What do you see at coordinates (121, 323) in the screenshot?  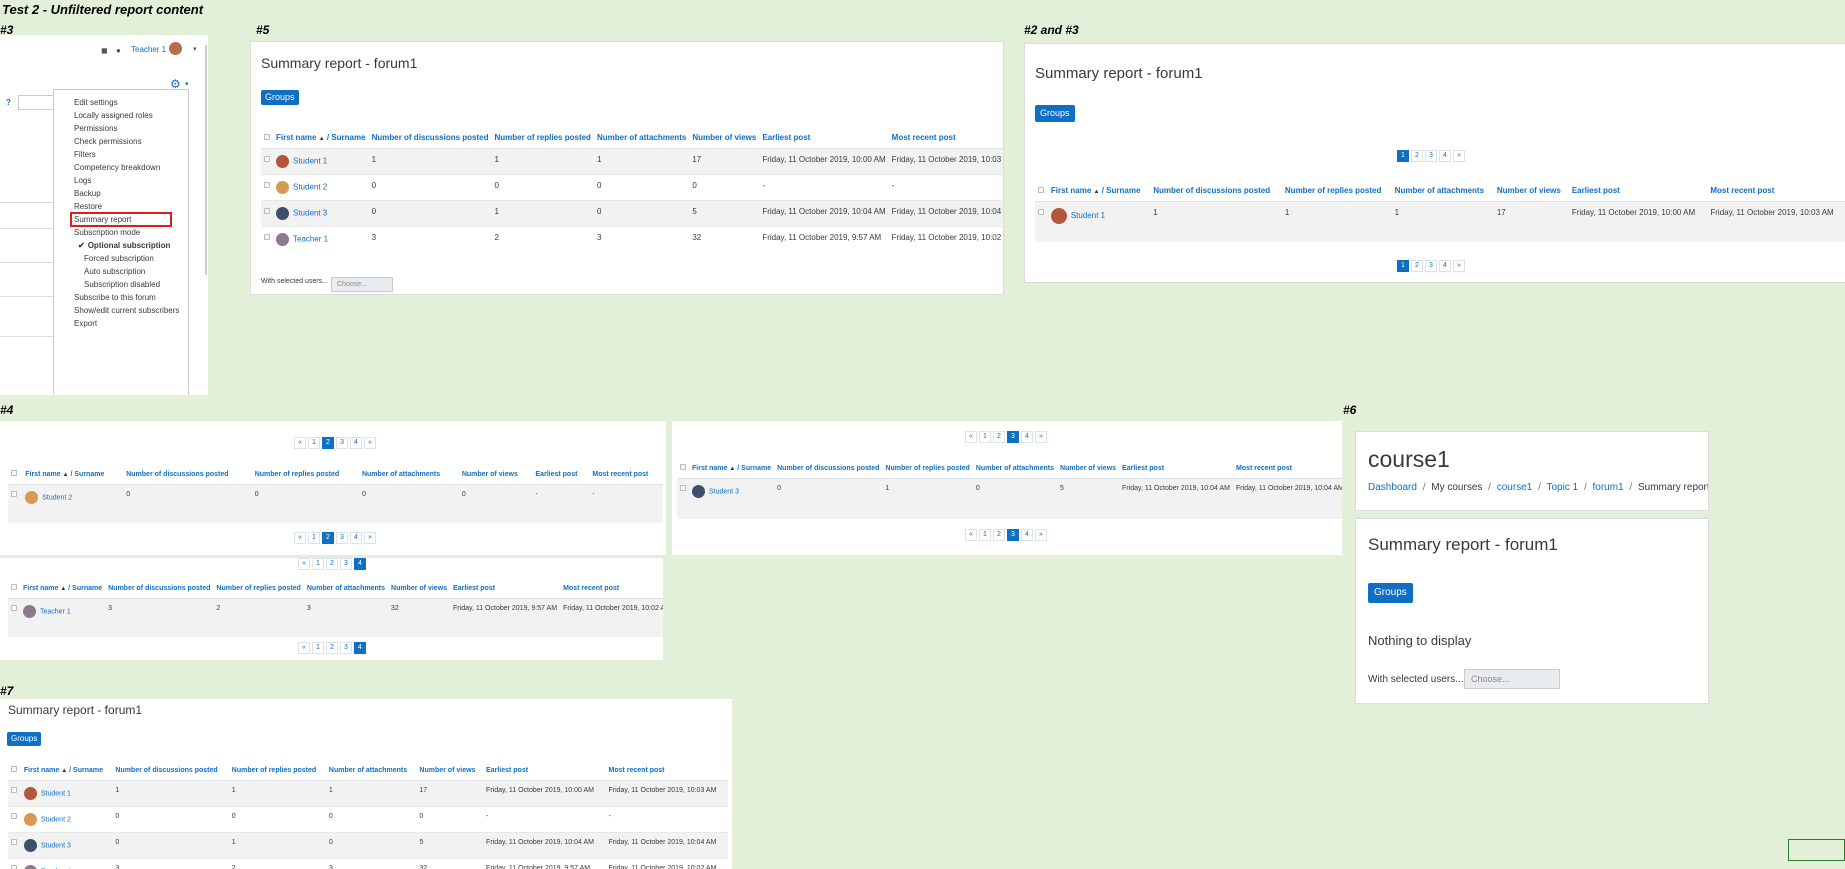 I see `menu-item-export: Export` at bounding box center [121, 323].